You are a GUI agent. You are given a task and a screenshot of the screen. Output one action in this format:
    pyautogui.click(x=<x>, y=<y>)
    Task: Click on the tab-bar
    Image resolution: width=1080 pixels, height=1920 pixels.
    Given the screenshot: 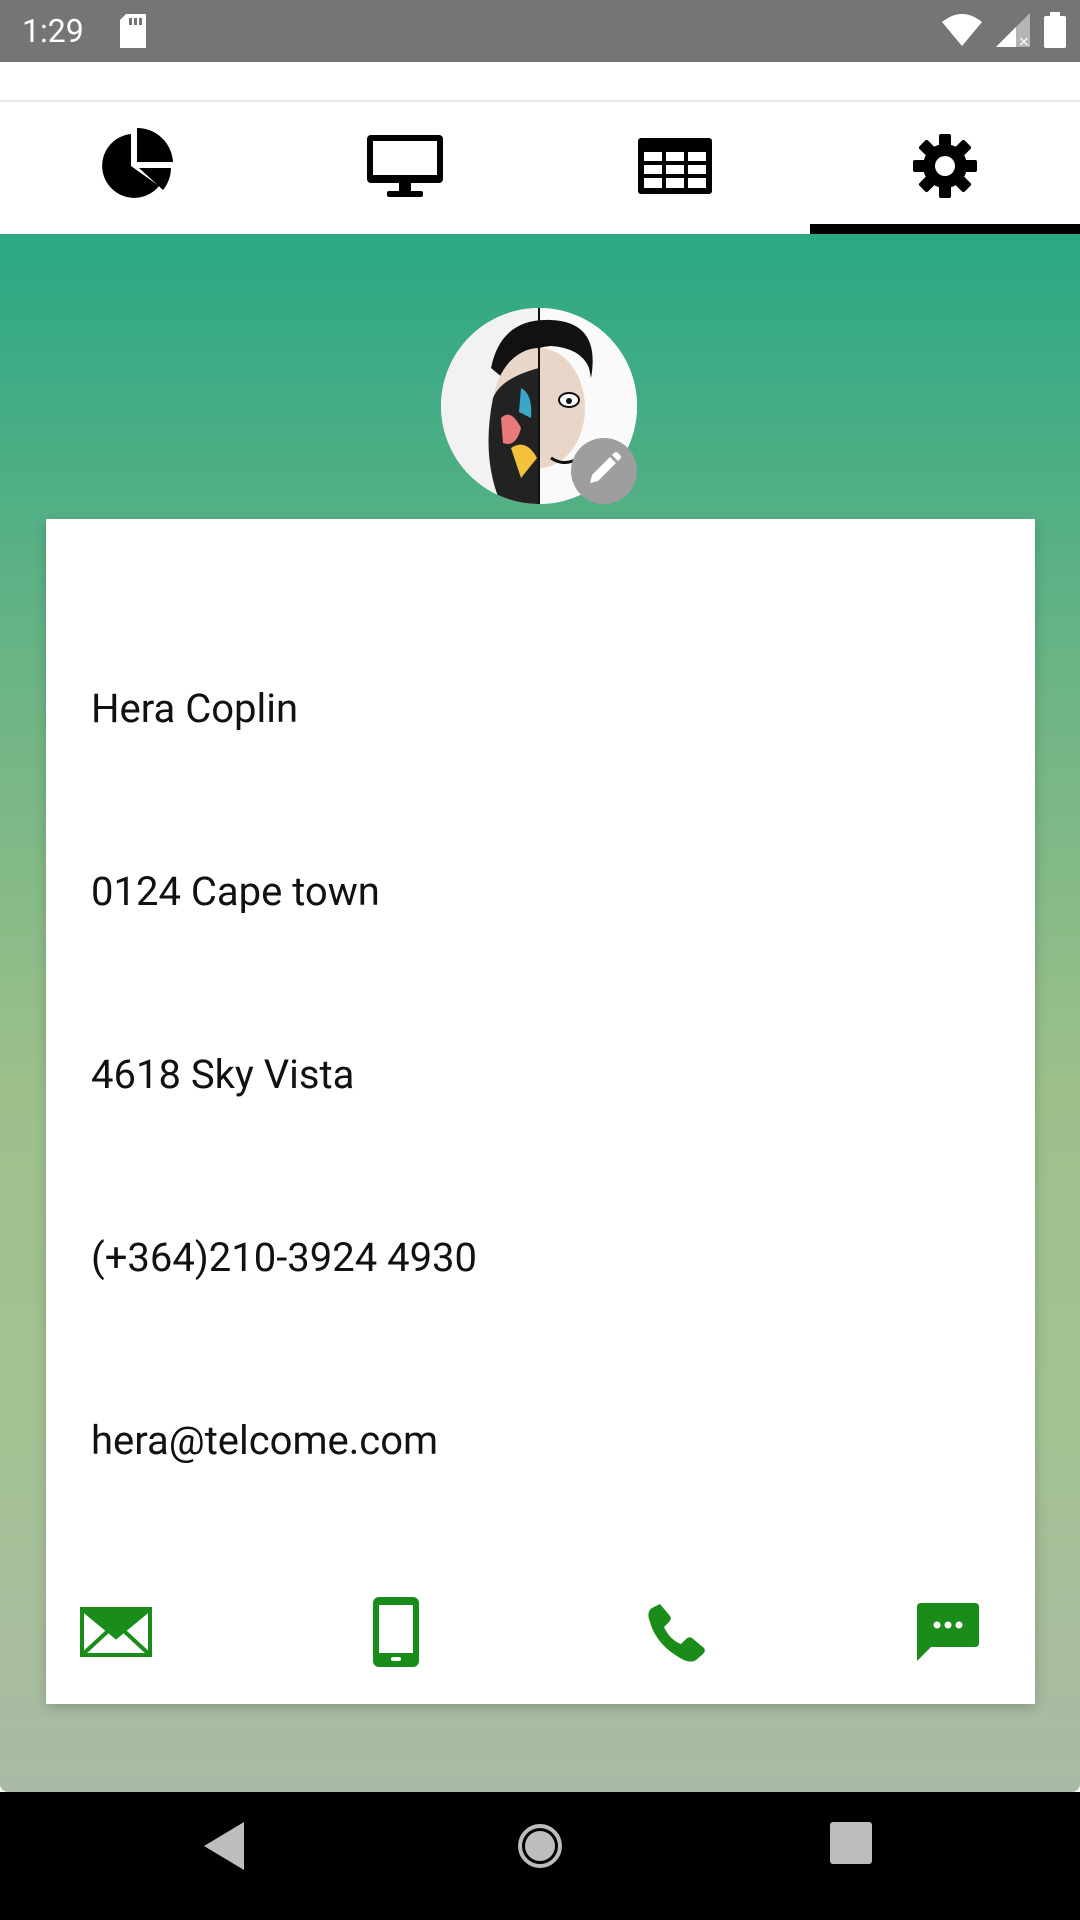 What is the action you would take?
    pyautogui.click(x=540, y=168)
    